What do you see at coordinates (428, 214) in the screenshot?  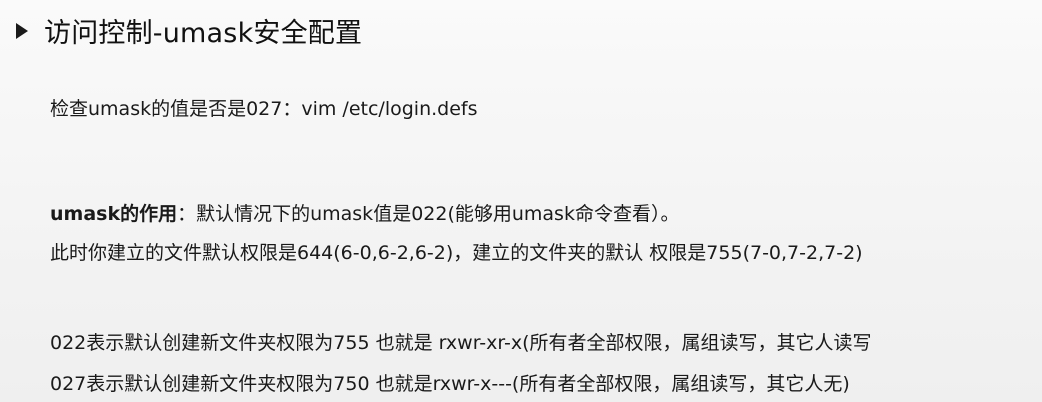 I see `umask-purpose-text: ：默认情况下的umask值是022(能够用umask命令查看）。` at bounding box center [428, 214].